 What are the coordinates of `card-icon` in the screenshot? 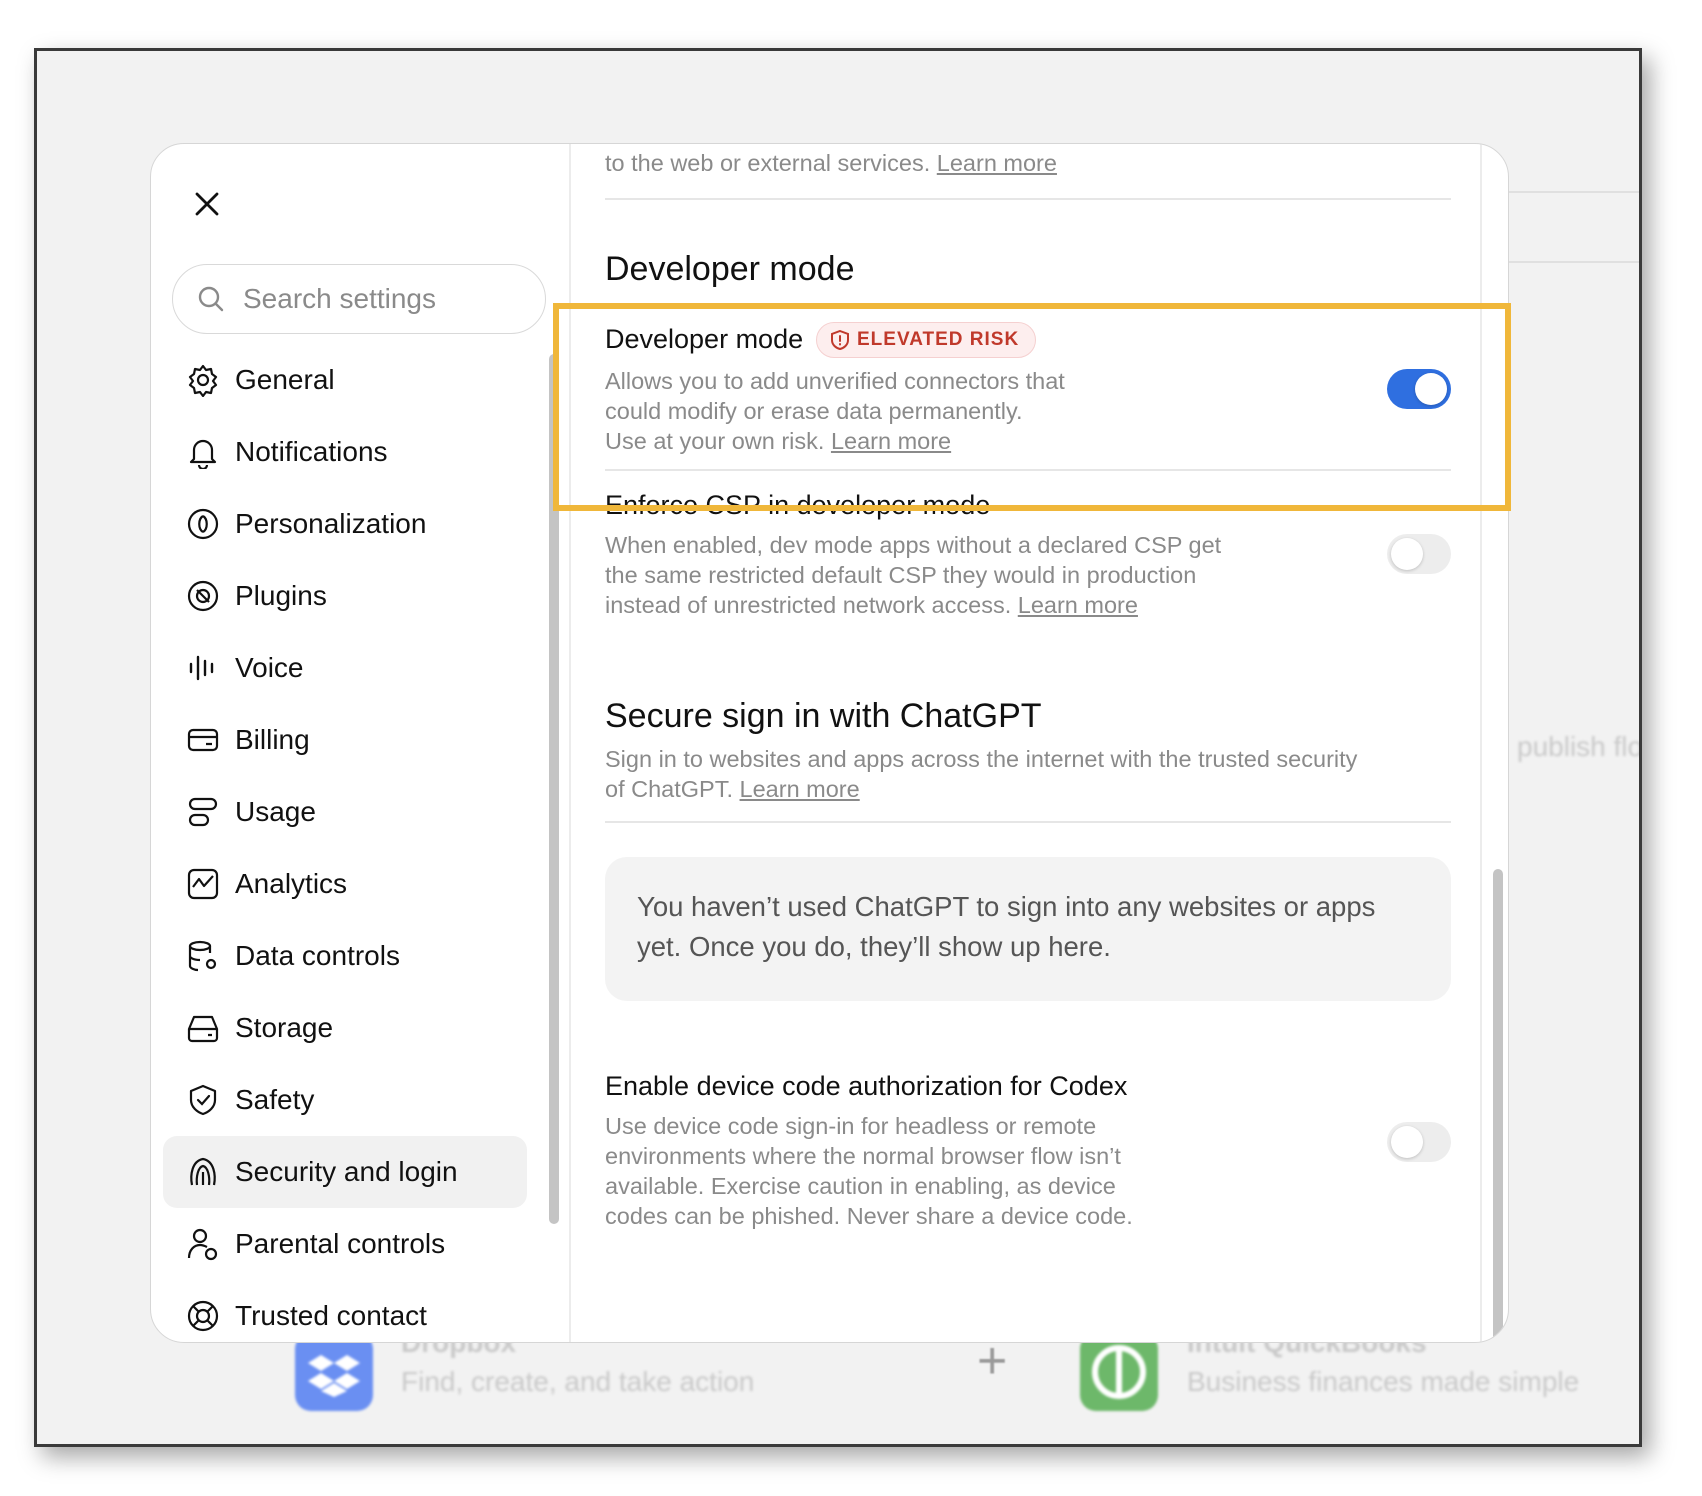 It's located at (203, 740).